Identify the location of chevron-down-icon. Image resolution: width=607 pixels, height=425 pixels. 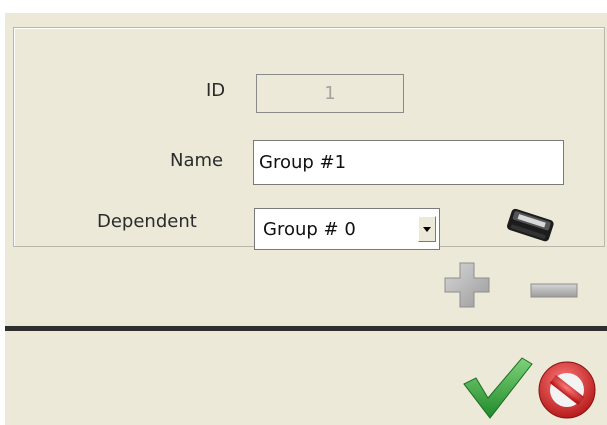
(427, 229).